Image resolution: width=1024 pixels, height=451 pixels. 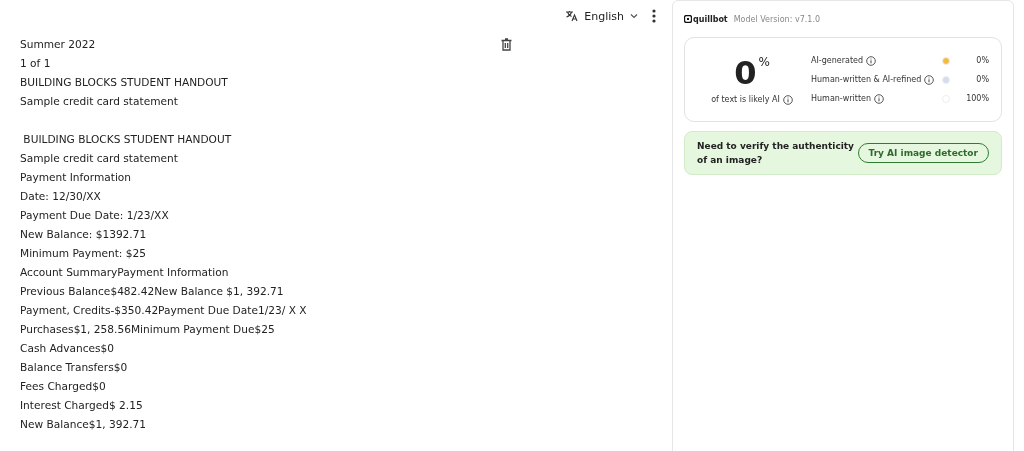 I want to click on delete-icon, so click(x=506, y=44).